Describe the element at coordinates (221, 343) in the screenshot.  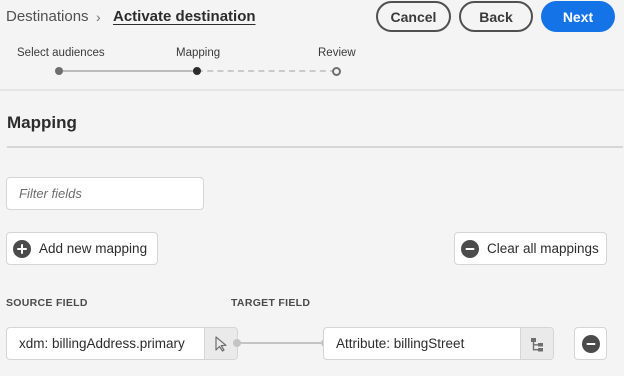
I see `cursor-pointer-icon` at that location.